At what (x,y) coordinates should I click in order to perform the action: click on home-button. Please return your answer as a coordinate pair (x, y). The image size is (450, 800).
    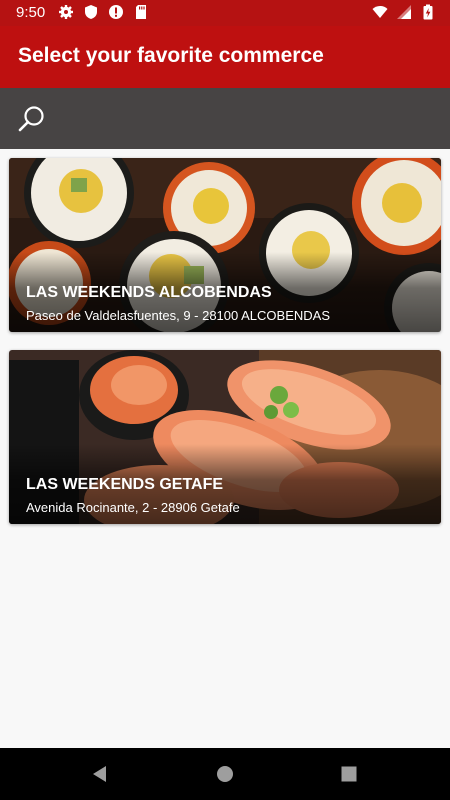
    Looking at the image, I should click on (225, 774).